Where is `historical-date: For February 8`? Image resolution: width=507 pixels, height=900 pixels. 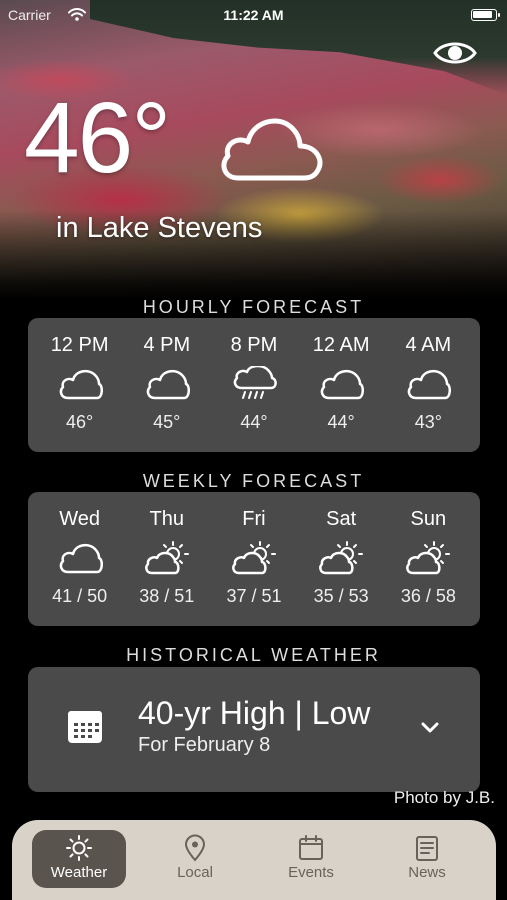 historical-date: For February 8 is located at coordinates (204, 745).